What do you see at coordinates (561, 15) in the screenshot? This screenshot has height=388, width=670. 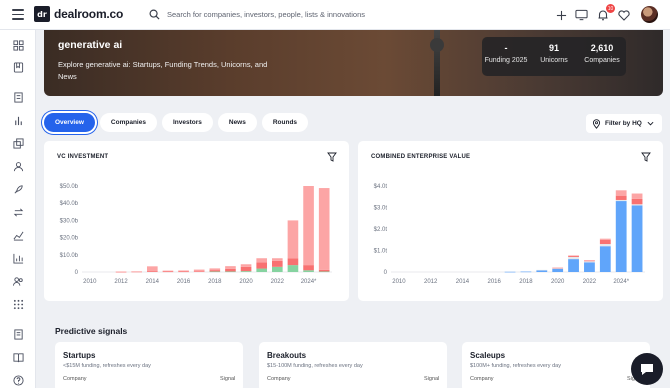 I see `plus-icon` at bounding box center [561, 15].